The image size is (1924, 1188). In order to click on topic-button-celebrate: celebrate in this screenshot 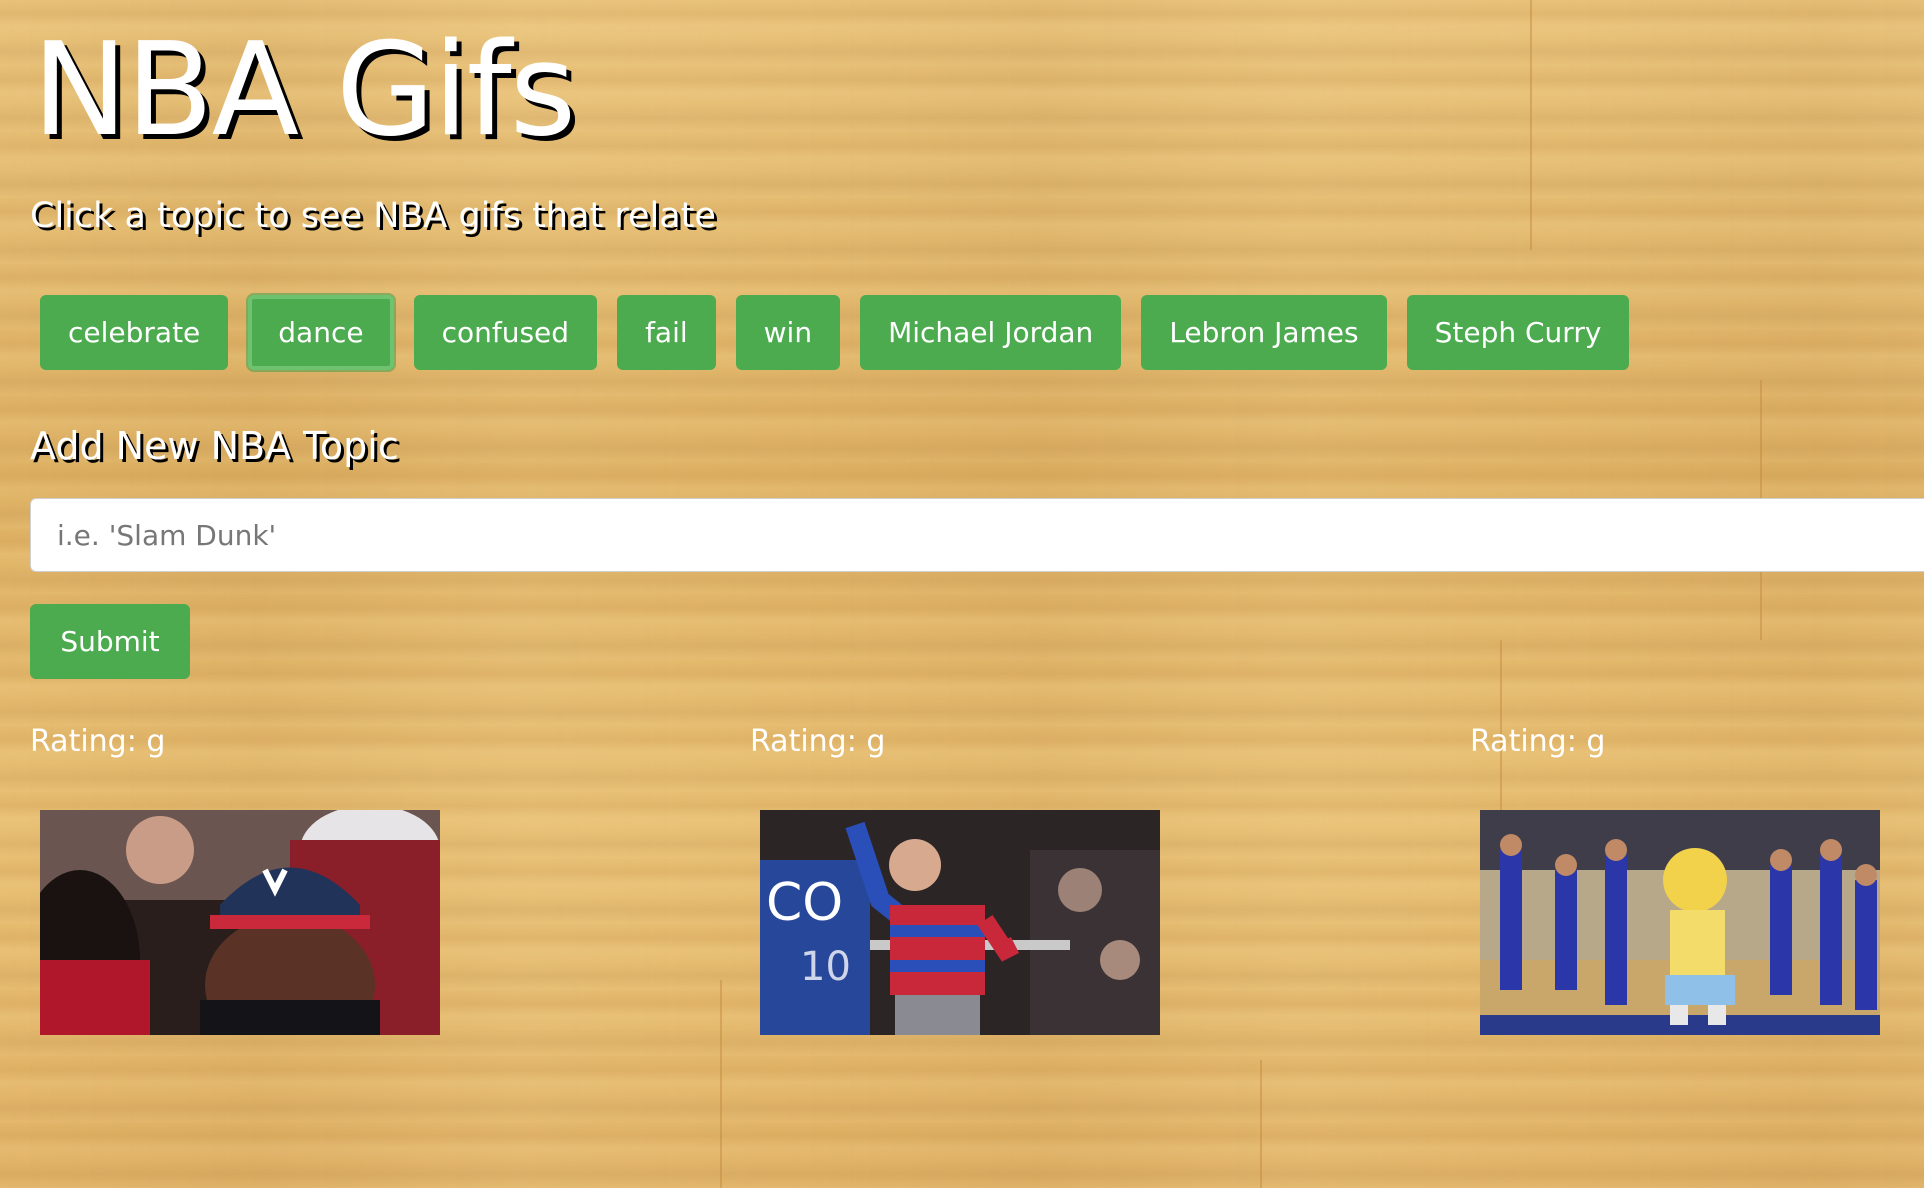, I will do `click(134, 332)`.